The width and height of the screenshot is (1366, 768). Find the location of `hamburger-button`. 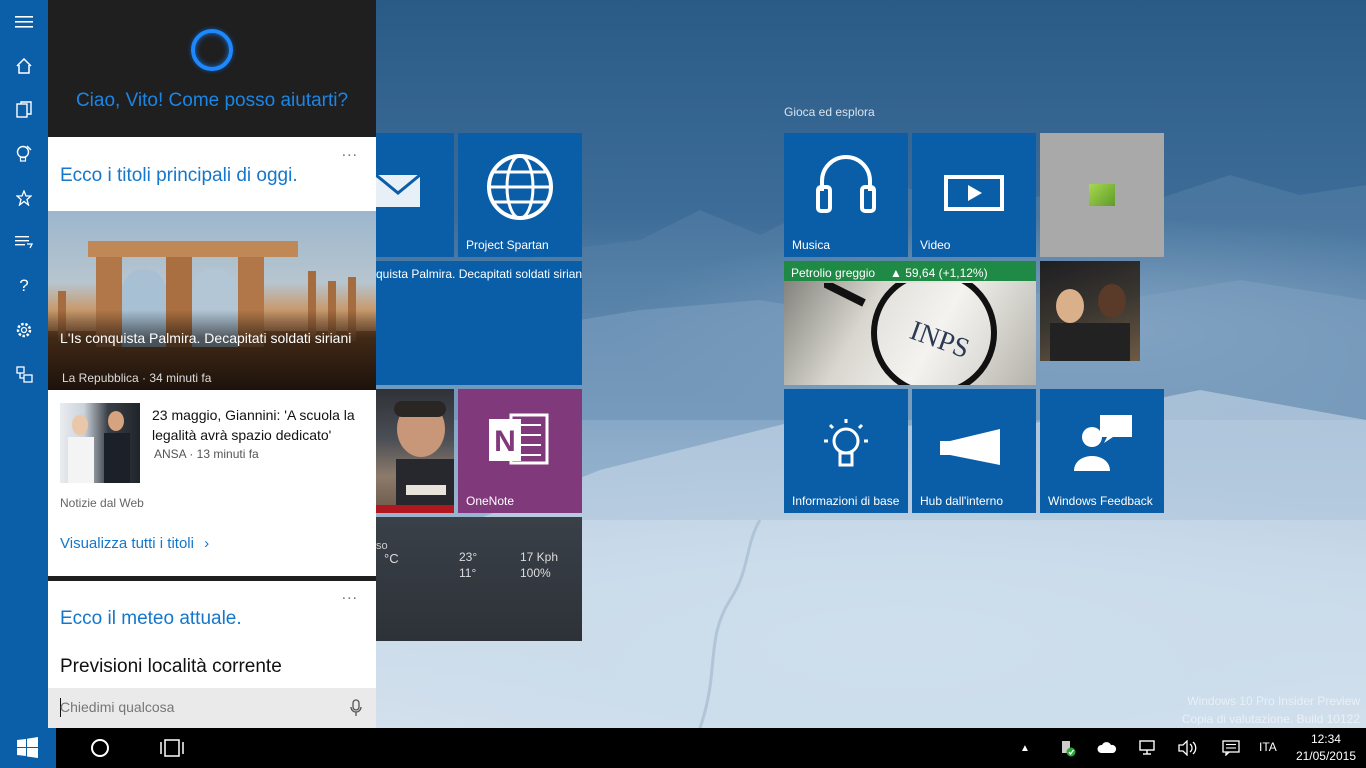

hamburger-button is located at coordinates (24, 22).